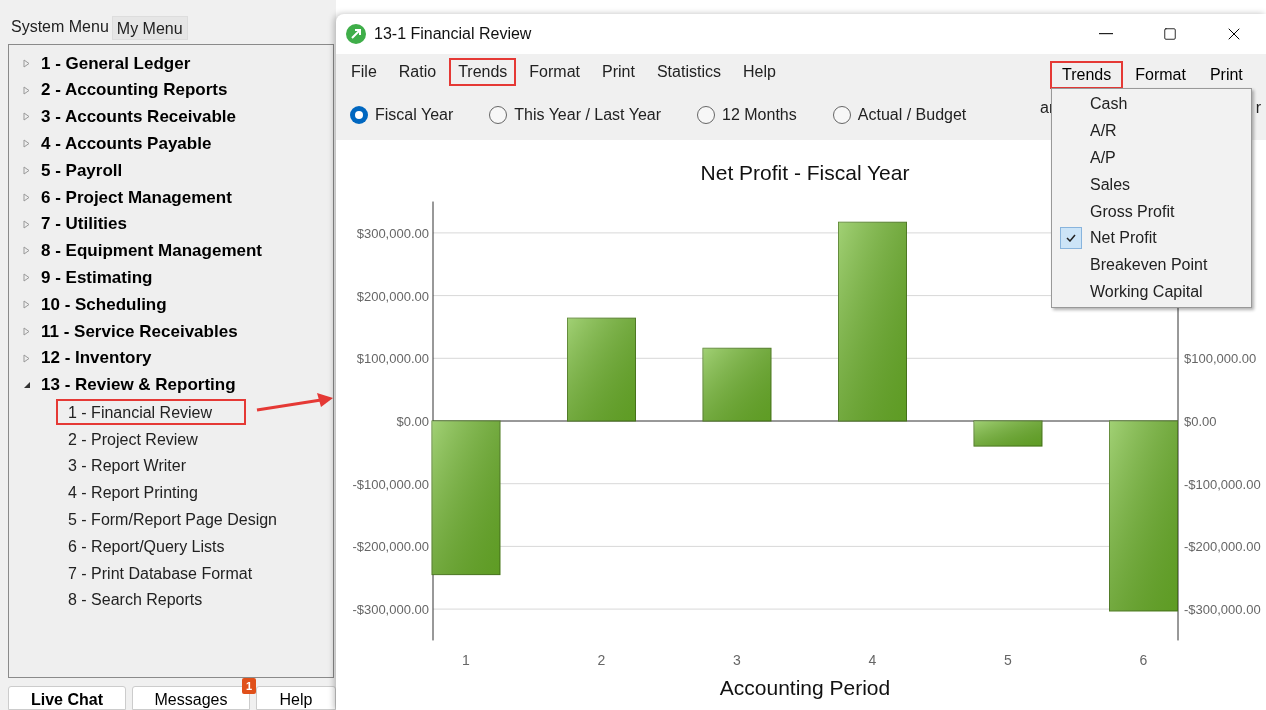  I want to click on expanded-caret-icon, so click(27, 384).